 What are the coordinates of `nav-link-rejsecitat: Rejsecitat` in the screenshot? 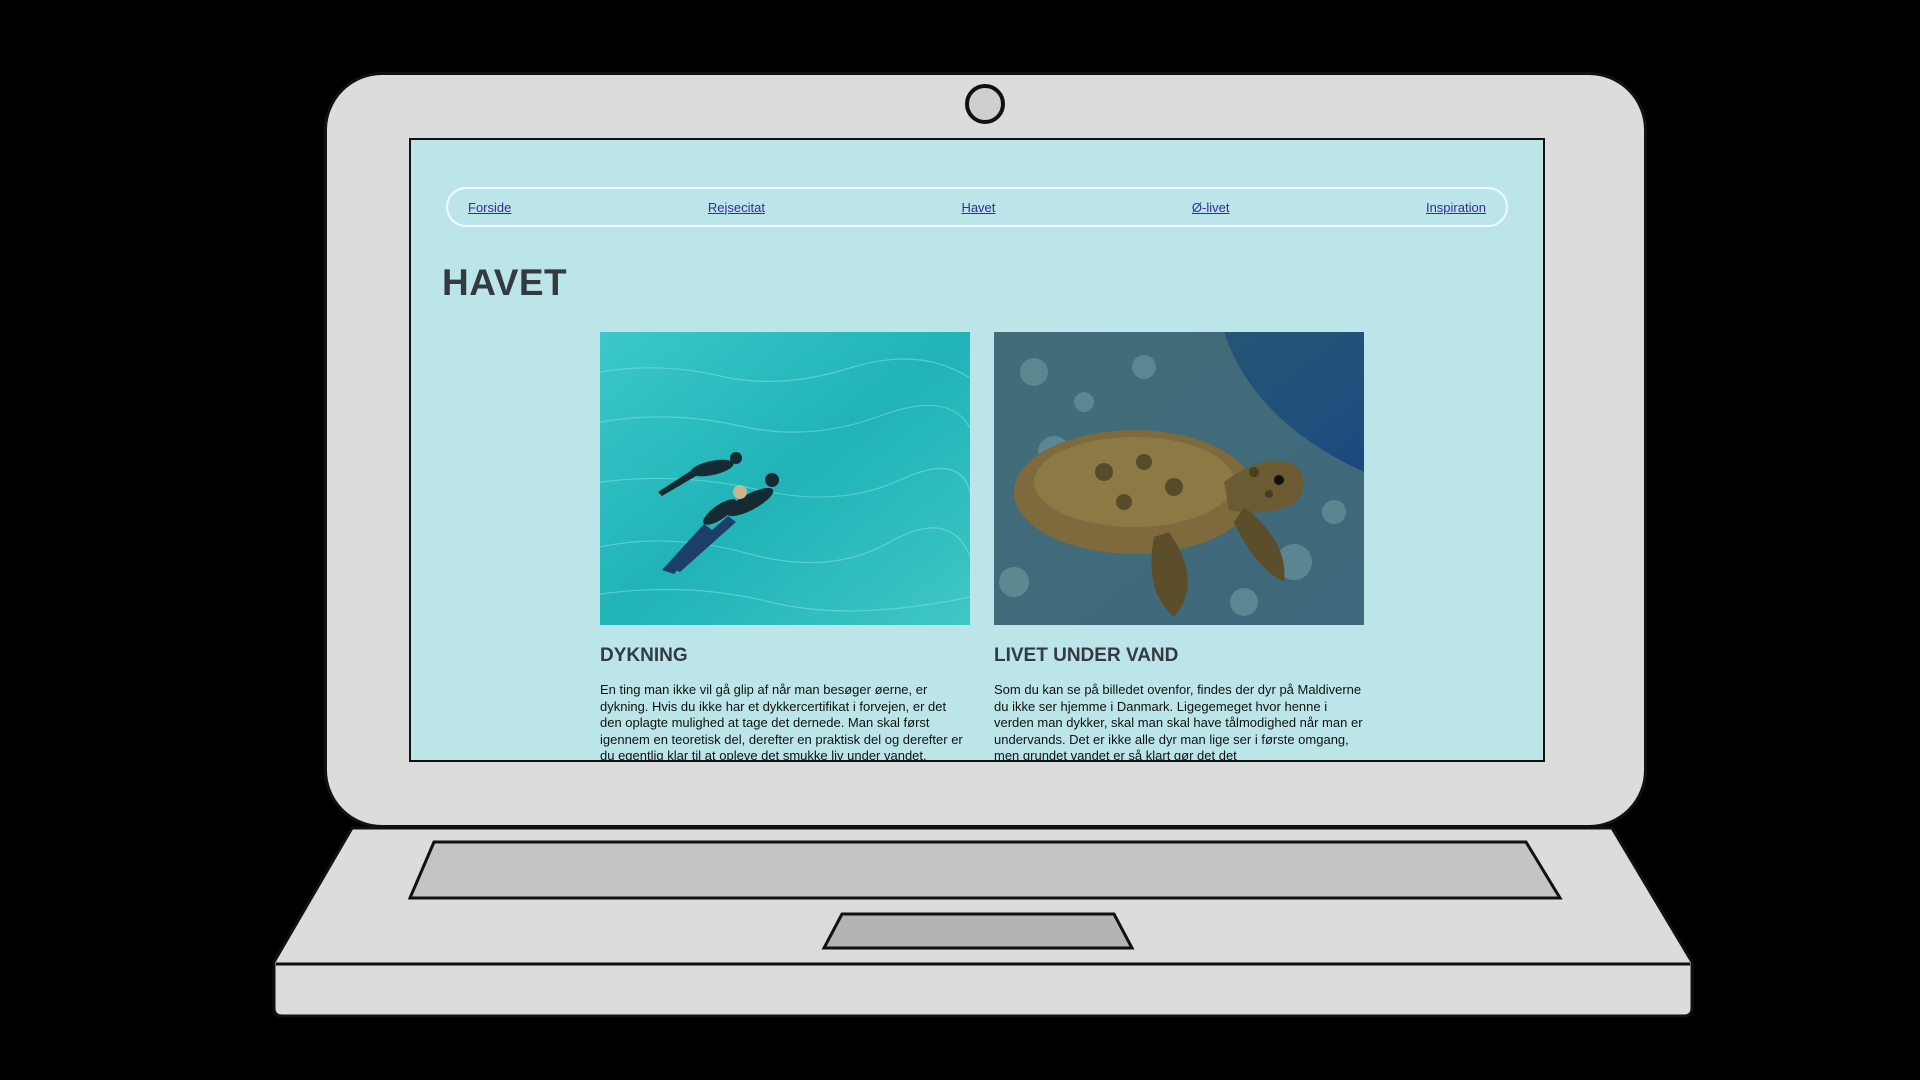 It's located at (736, 207).